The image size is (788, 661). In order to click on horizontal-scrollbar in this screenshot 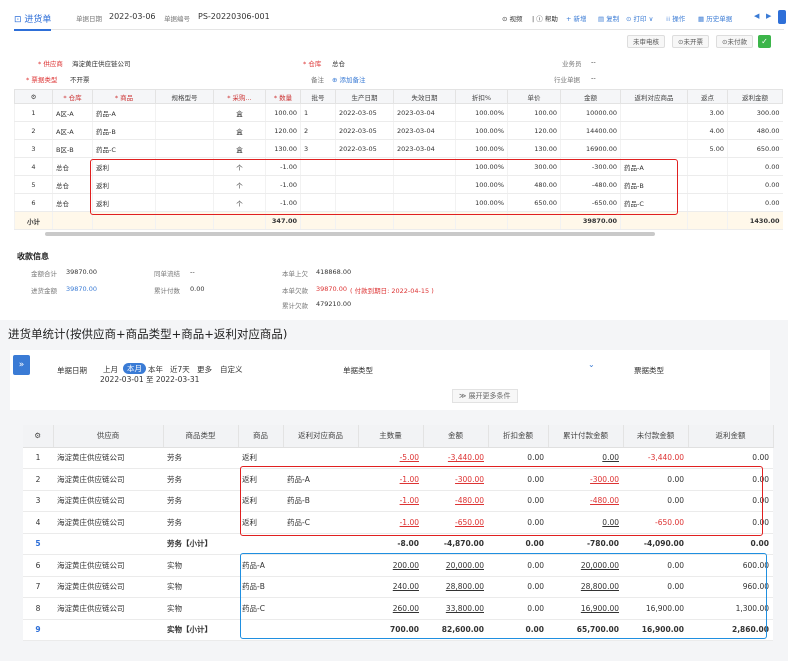, I will do `click(350, 234)`.